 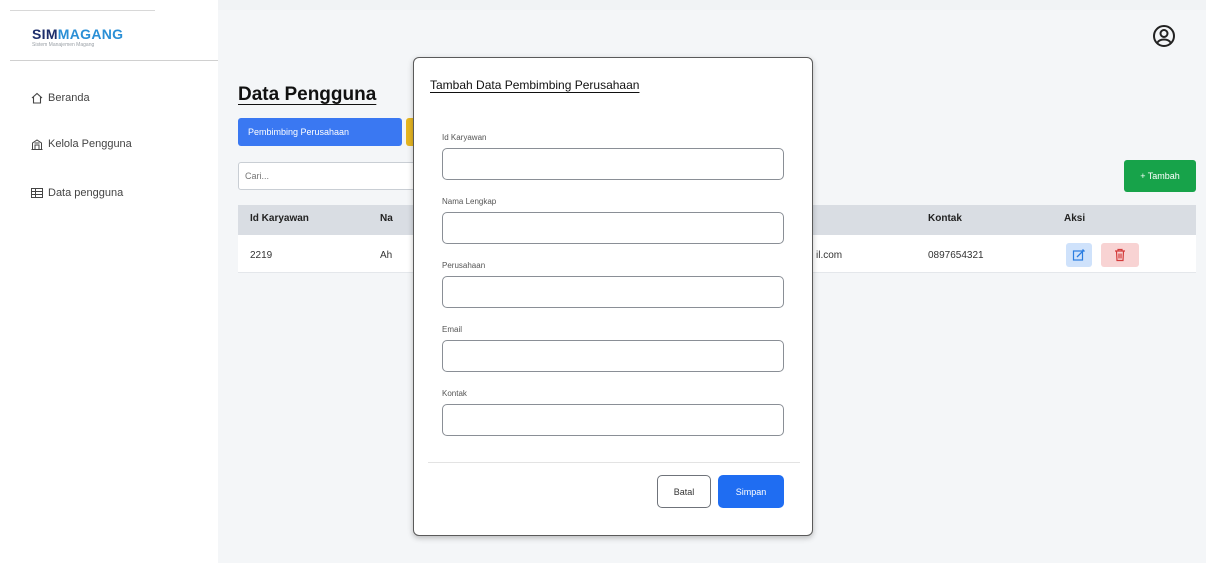 I want to click on building-icon, so click(x=37, y=144).